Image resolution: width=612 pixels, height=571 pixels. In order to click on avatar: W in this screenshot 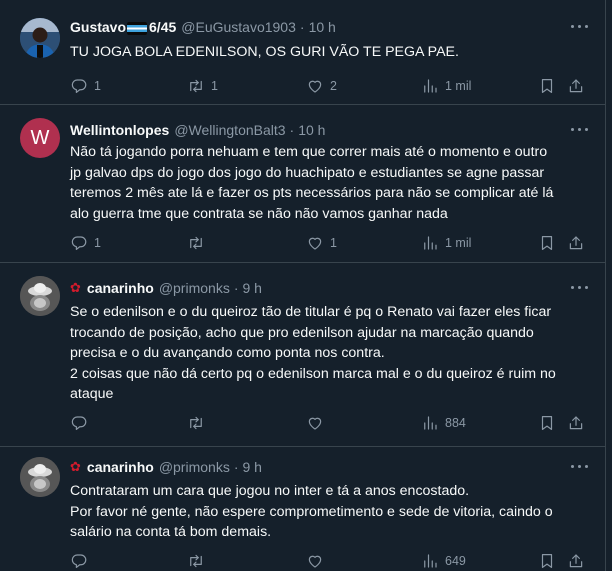, I will do `click(40, 138)`.